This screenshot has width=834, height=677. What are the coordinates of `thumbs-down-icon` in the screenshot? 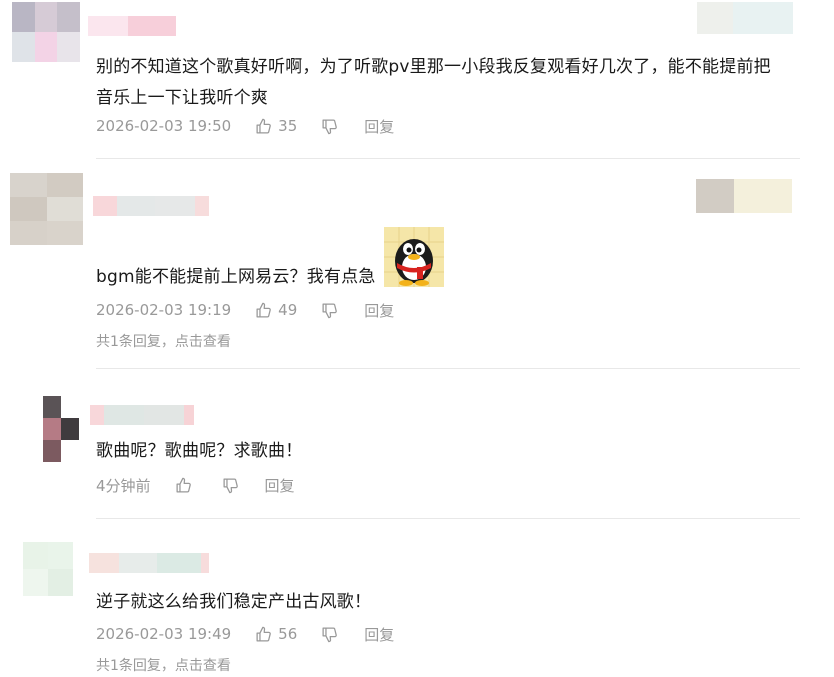 It's located at (330, 634).